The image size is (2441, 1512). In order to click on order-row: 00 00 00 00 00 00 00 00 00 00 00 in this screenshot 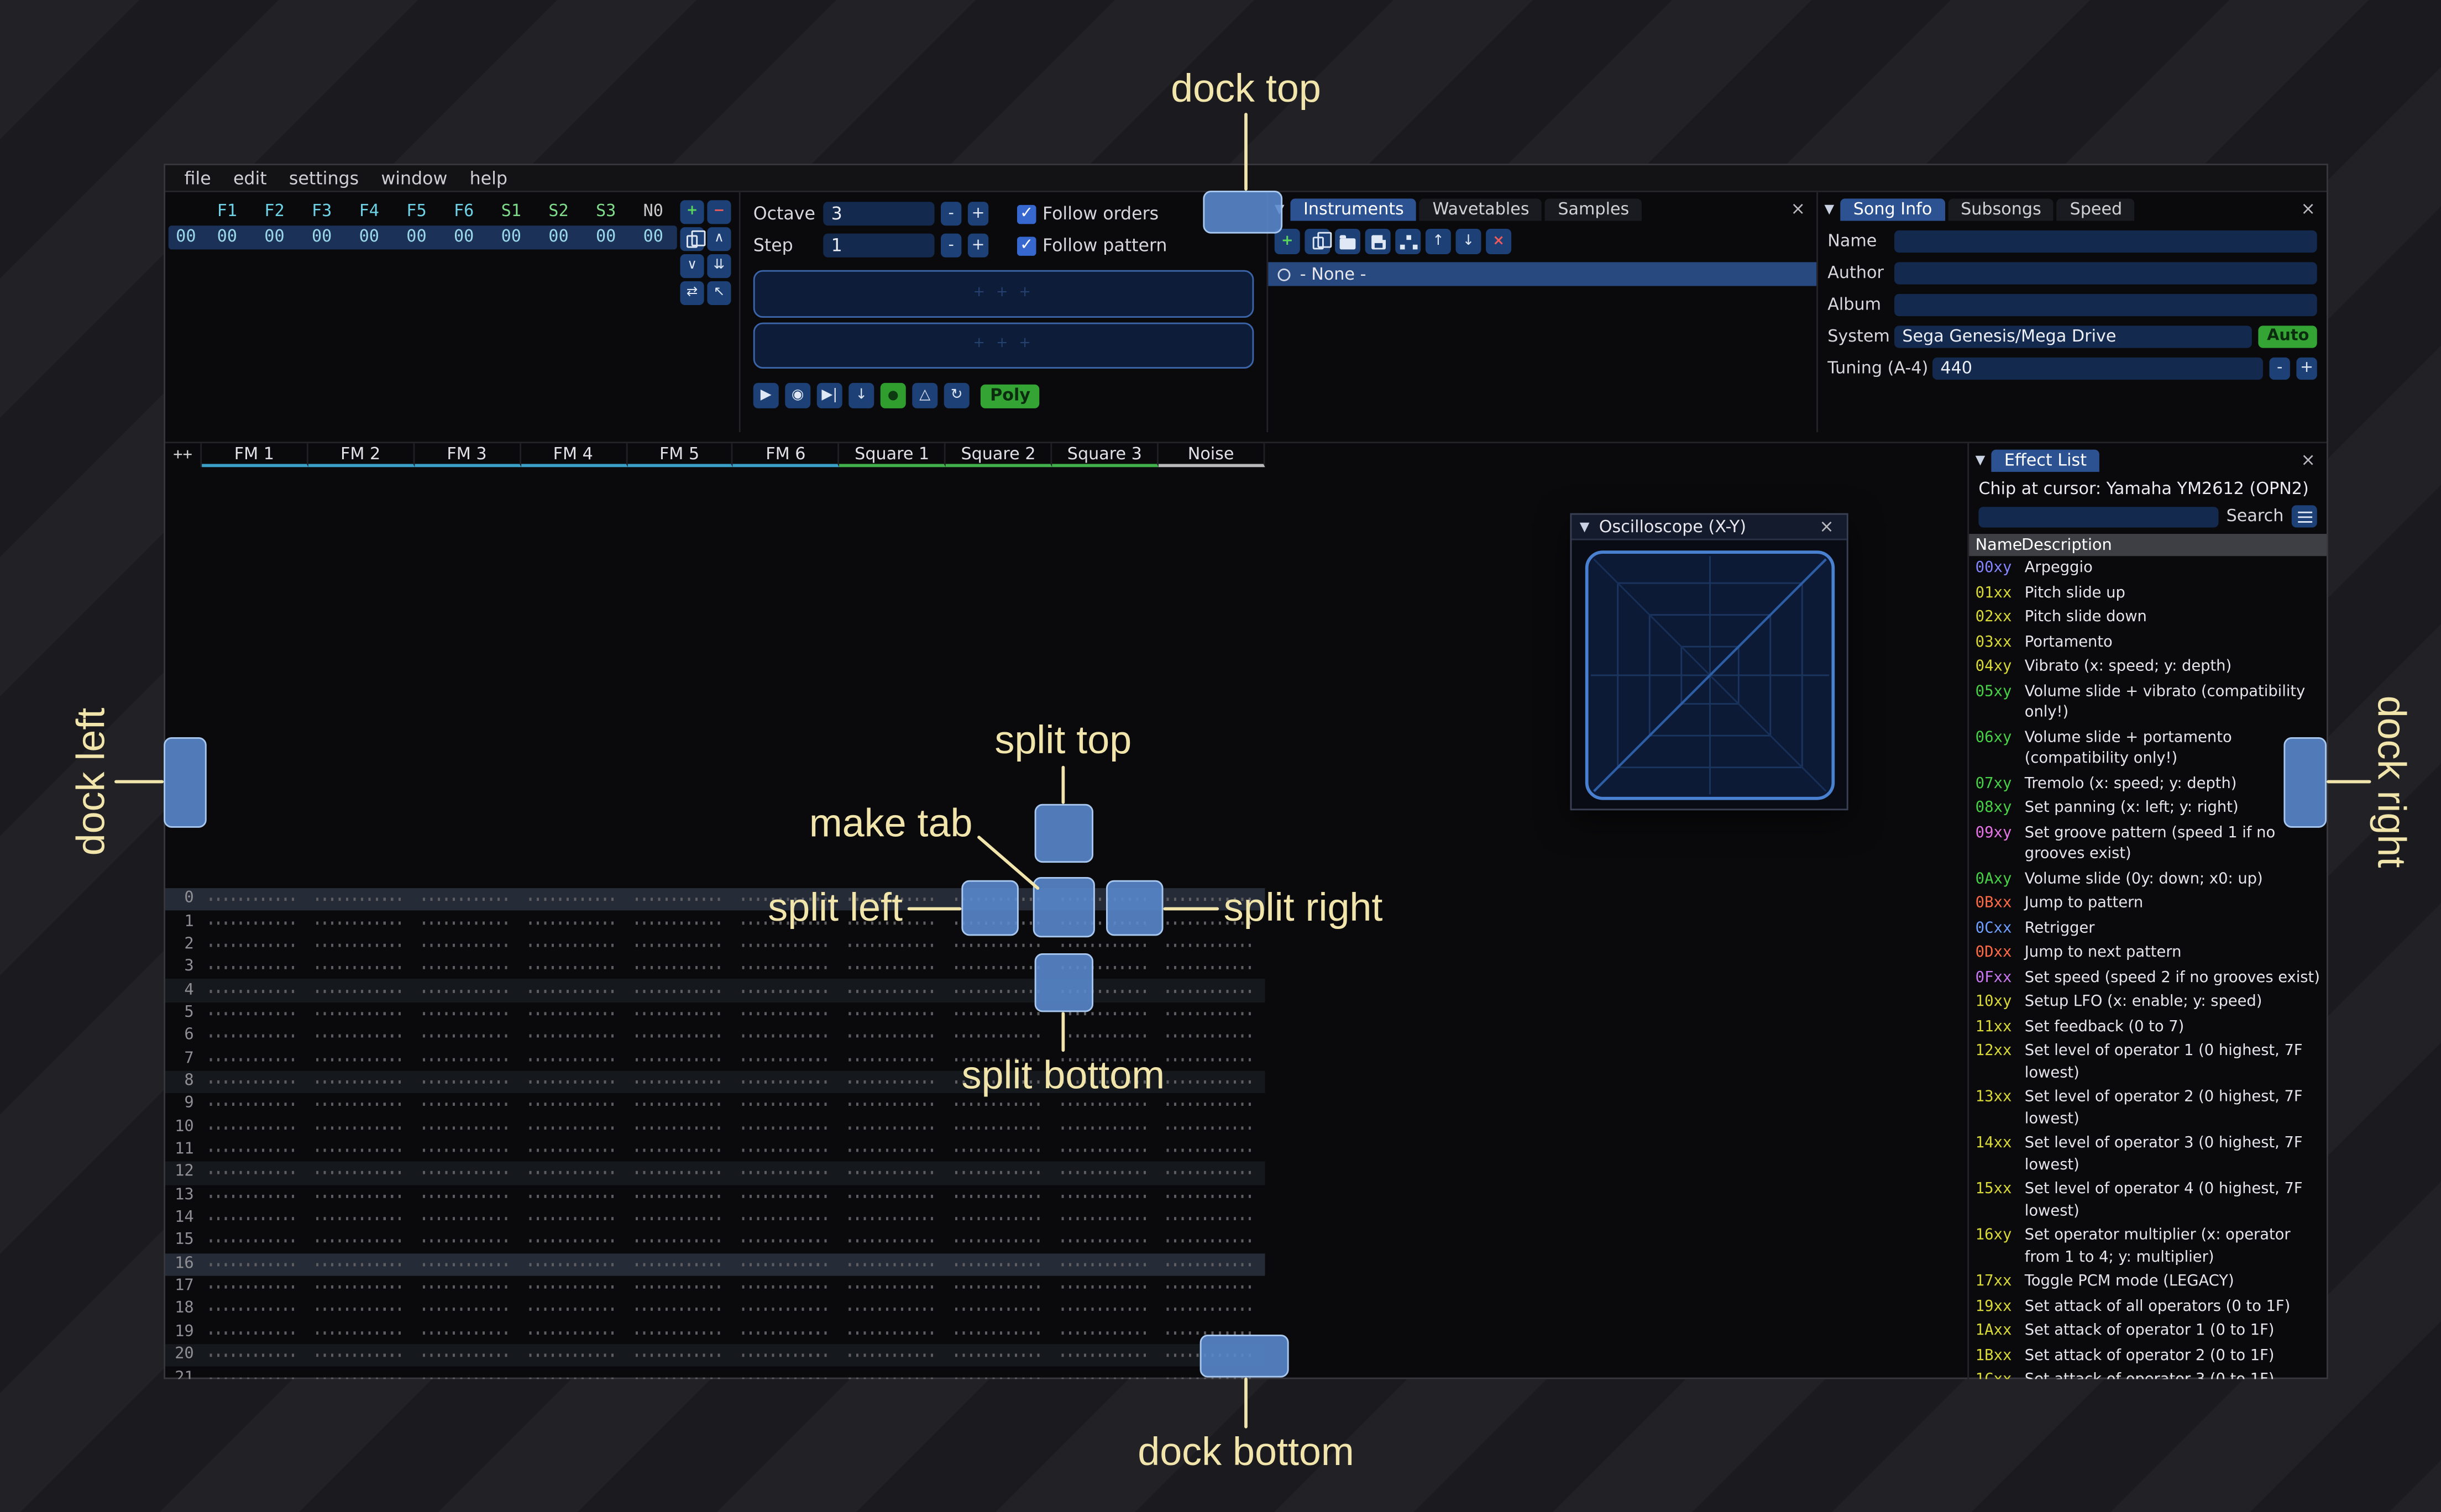, I will do `click(422, 237)`.